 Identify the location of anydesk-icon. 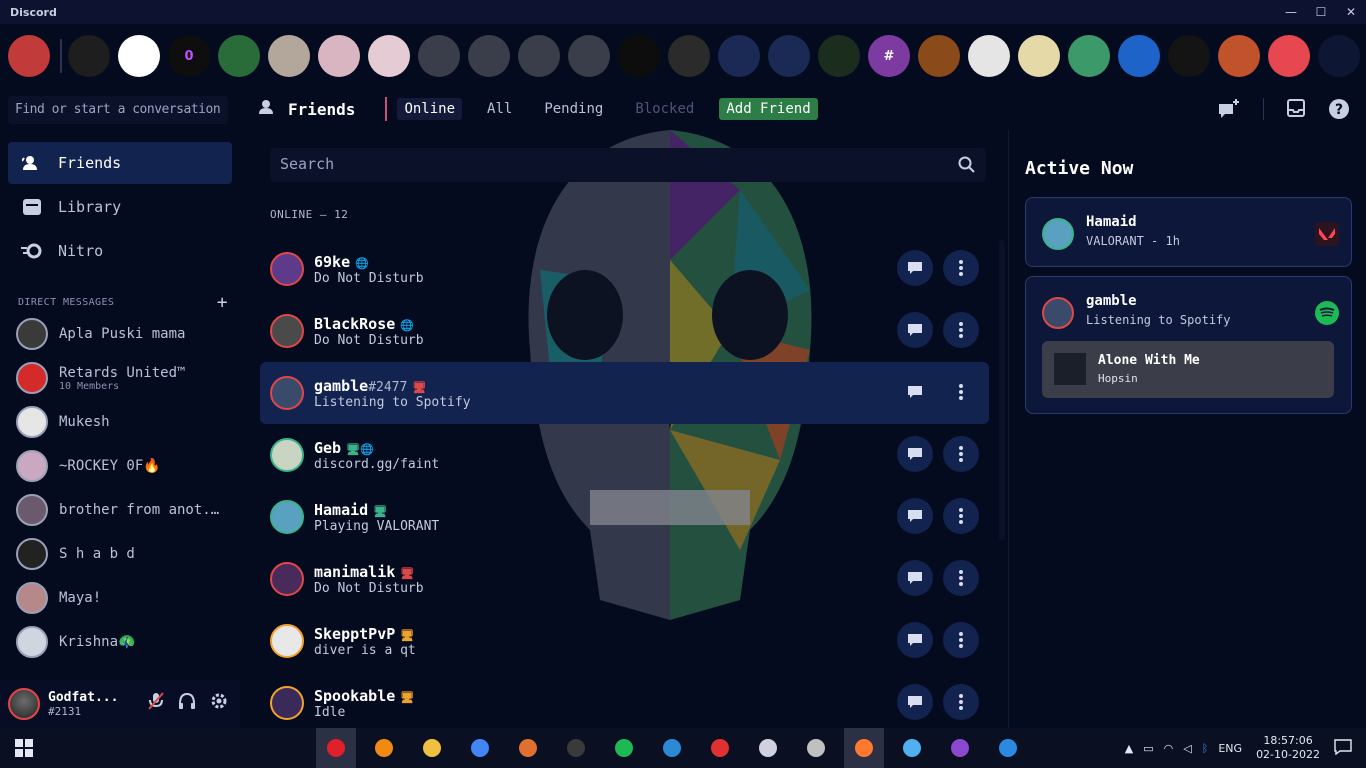
(720, 748).